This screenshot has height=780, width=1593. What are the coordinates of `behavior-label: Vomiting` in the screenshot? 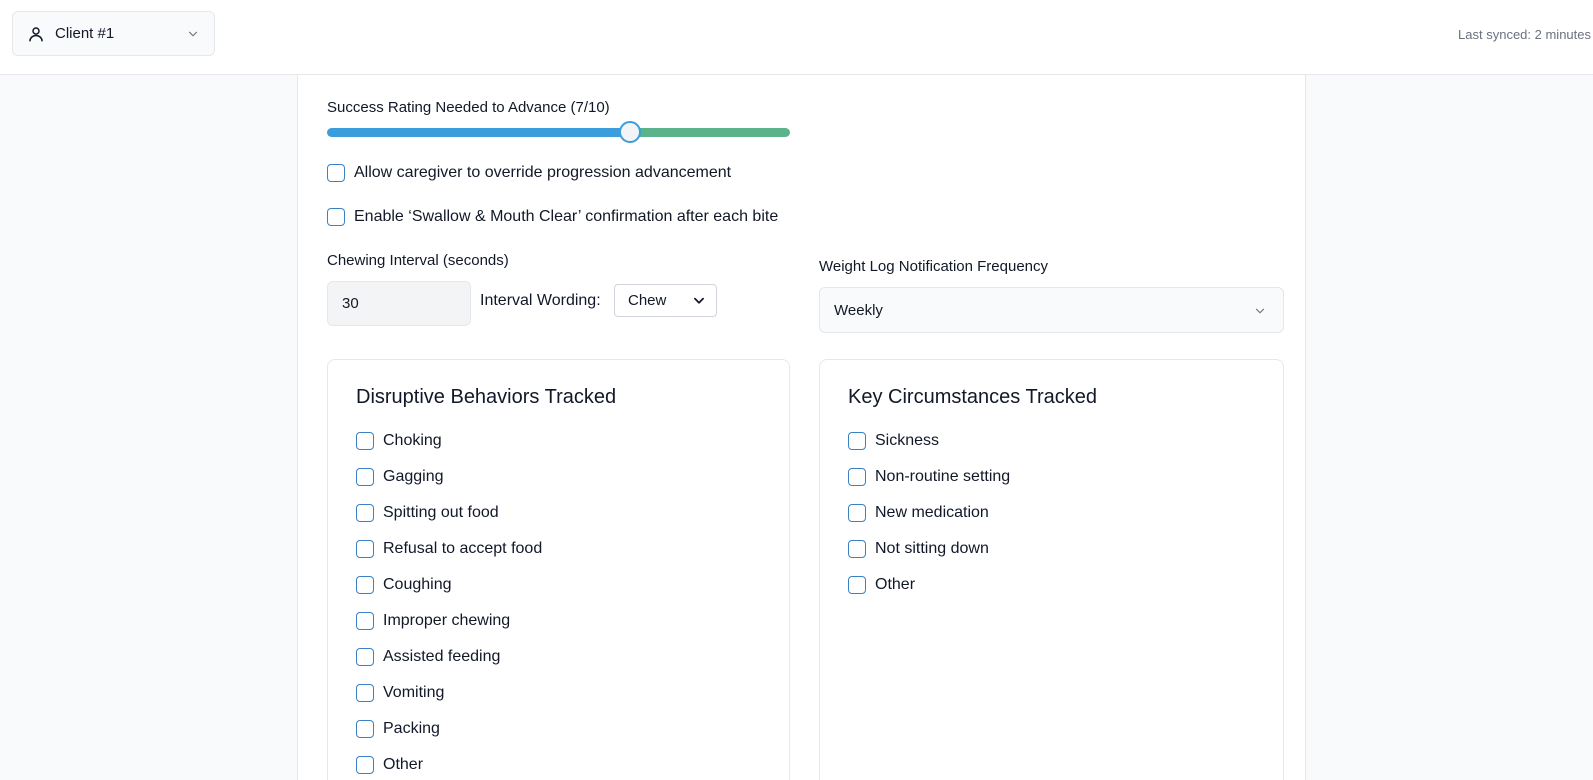 It's located at (414, 692).